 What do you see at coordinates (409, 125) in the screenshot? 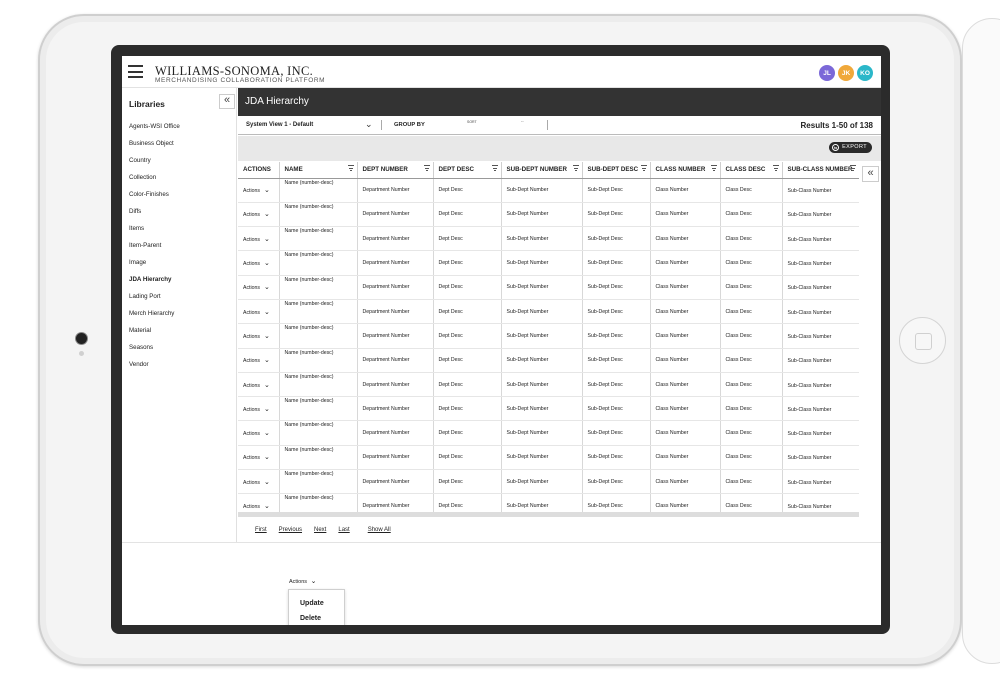
I see `group-by-button: GROUP BY` at bounding box center [409, 125].